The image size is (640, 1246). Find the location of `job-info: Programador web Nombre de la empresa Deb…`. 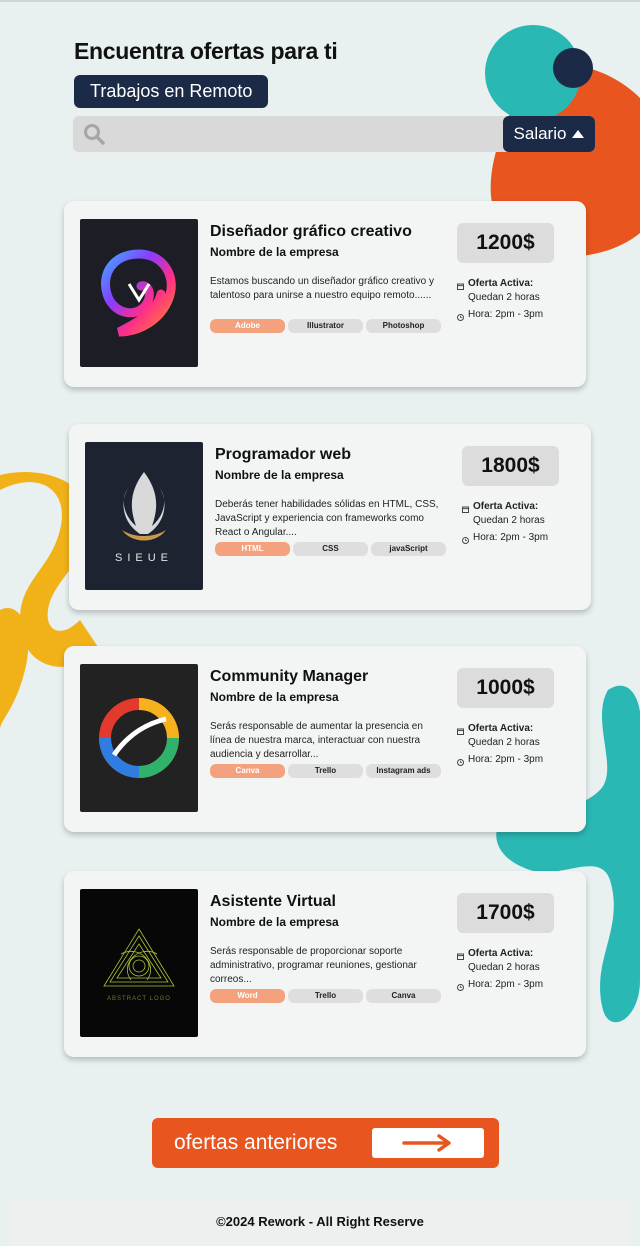

job-info: Programador web Nombre de la empresa Deb… is located at coordinates (331, 501).